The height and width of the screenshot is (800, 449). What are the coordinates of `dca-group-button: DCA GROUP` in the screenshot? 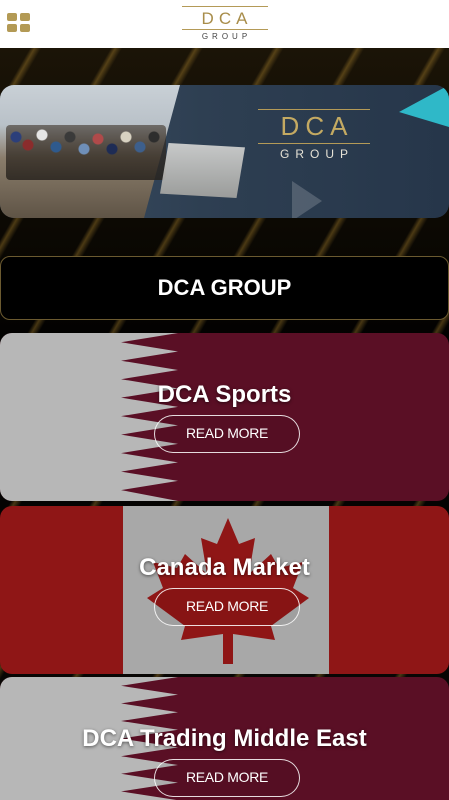 It's located at (224, 288).